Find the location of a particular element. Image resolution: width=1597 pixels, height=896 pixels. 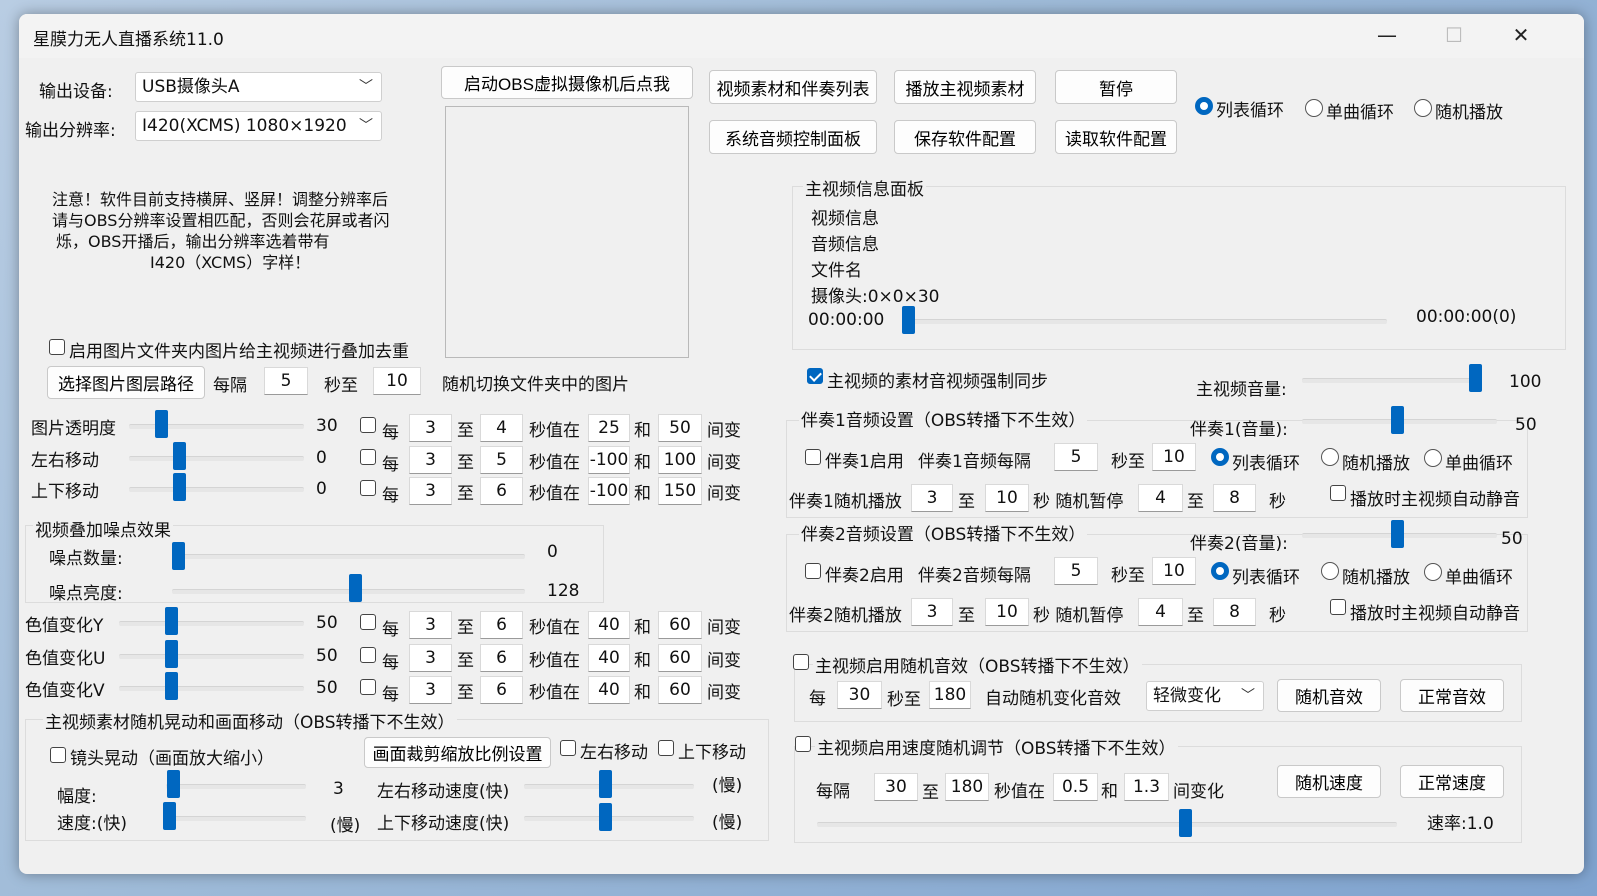

audio-panel-button: 系统音频控制面板 is located at coordinates (793, 137).